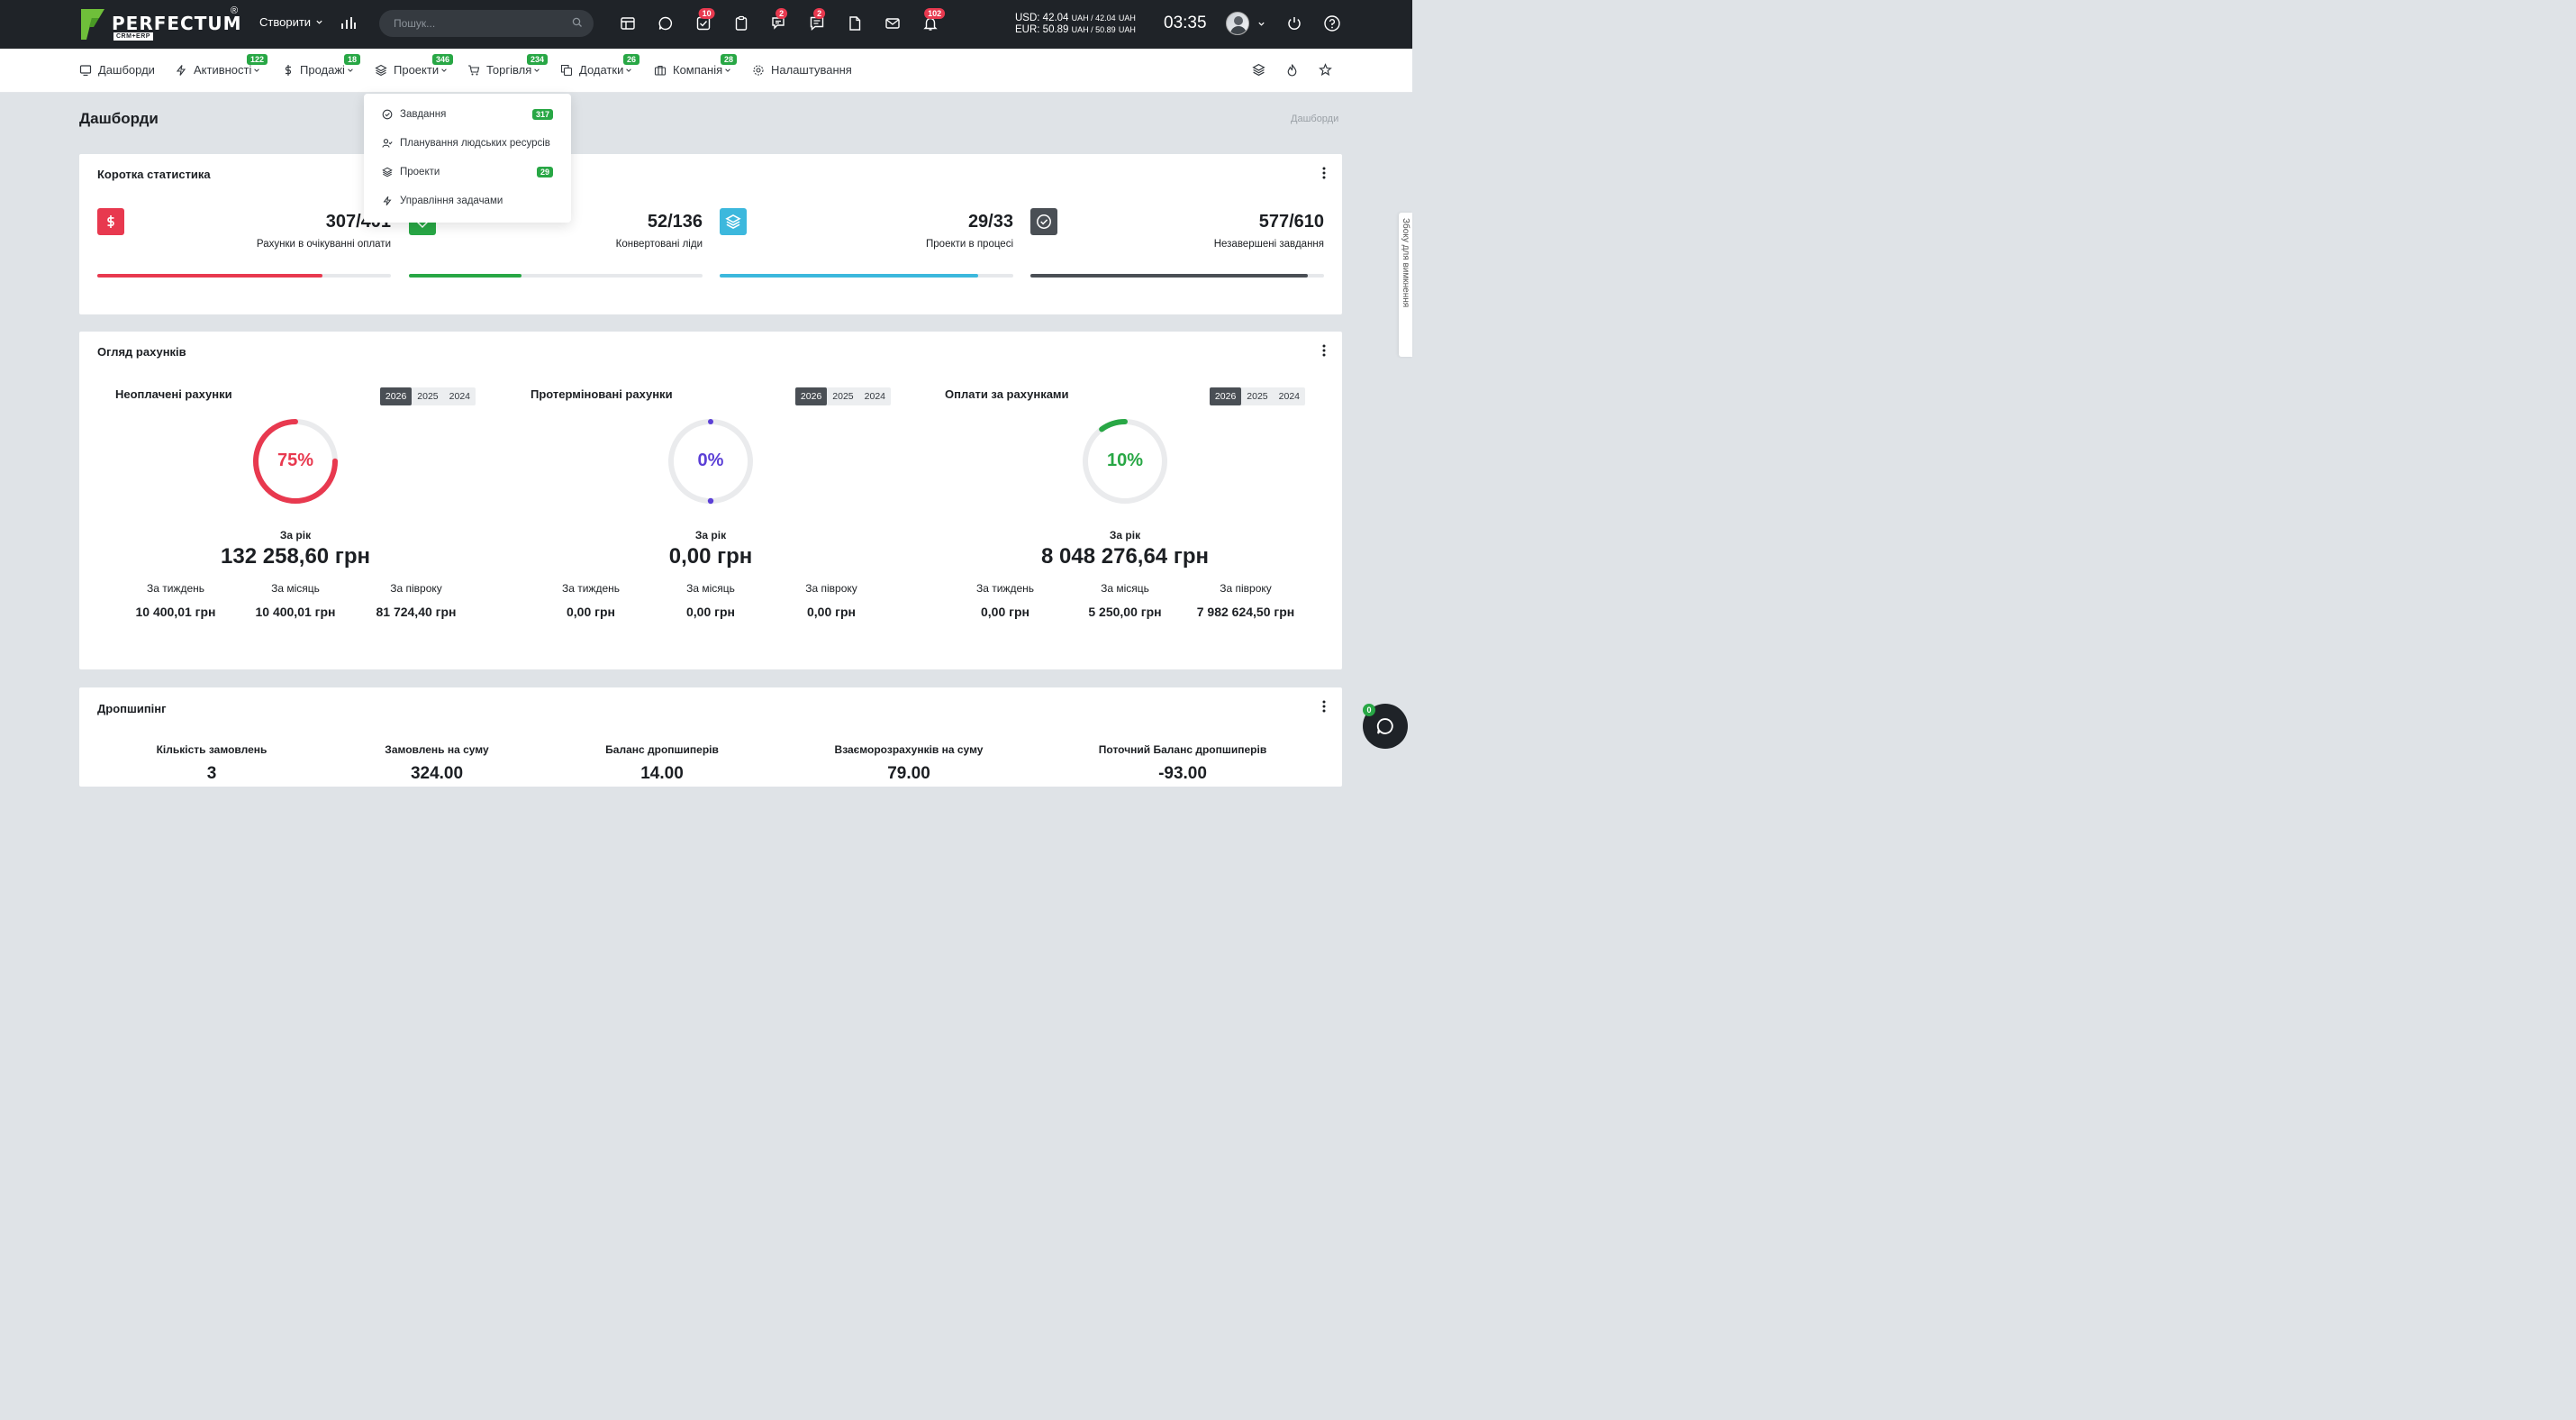 The image size is (2576, 1420). What do you see at coordinates (866, 276) in the screenshot?
I see `progress-track` at bounding box center [866, 276].